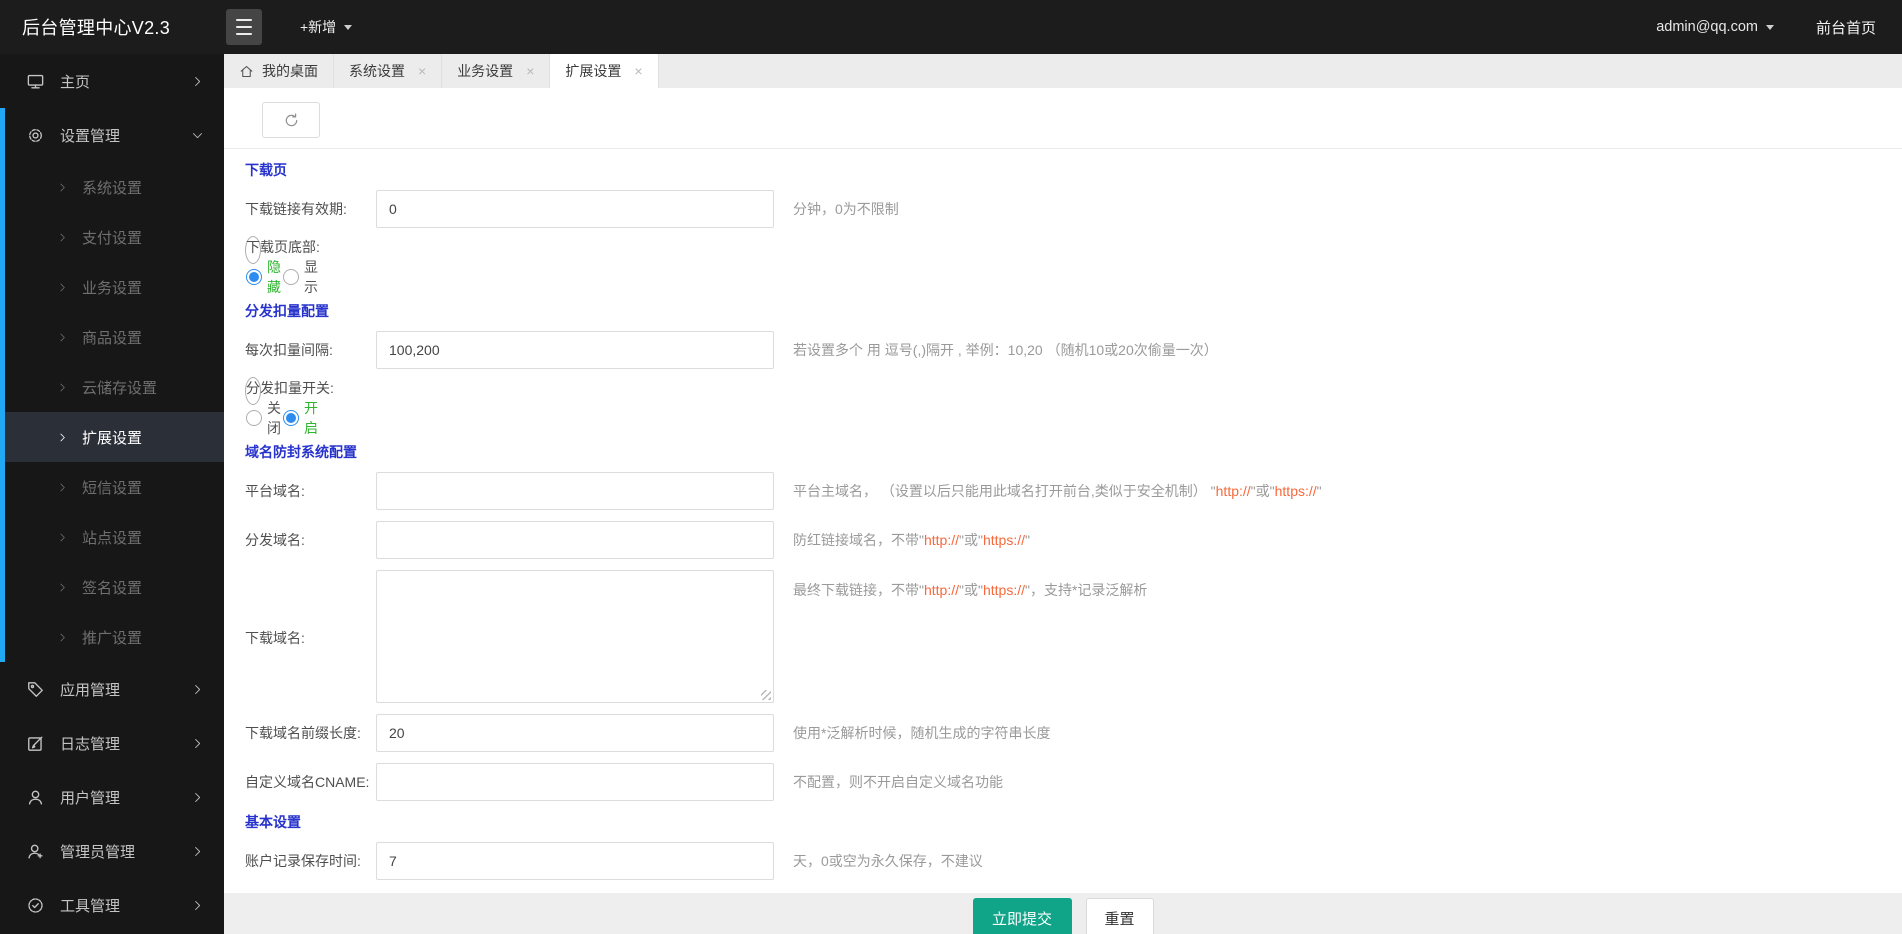  Describe the element at coordinates (114, 637) in the screenshot. I see `sidebar-submenu-item: 推广设置` at that location.